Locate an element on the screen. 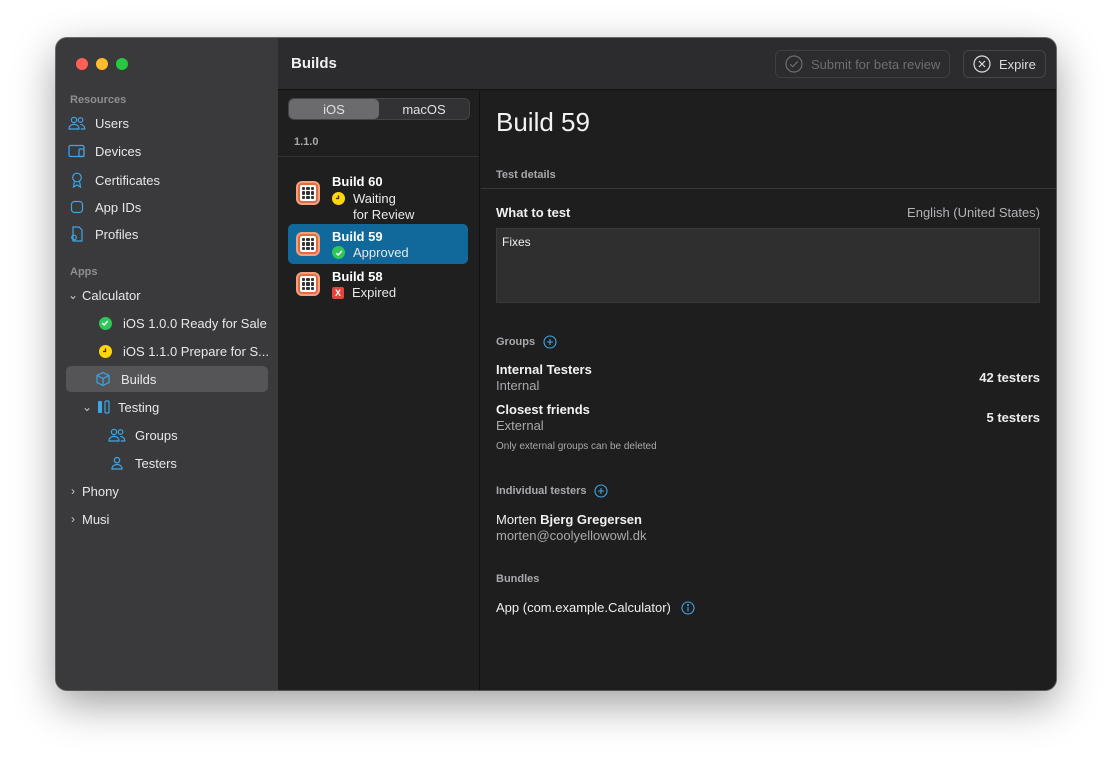 Image resolution: width=1112 pixels, height=764 pixels. minimize-window-button is located at coordinates (102, 64).